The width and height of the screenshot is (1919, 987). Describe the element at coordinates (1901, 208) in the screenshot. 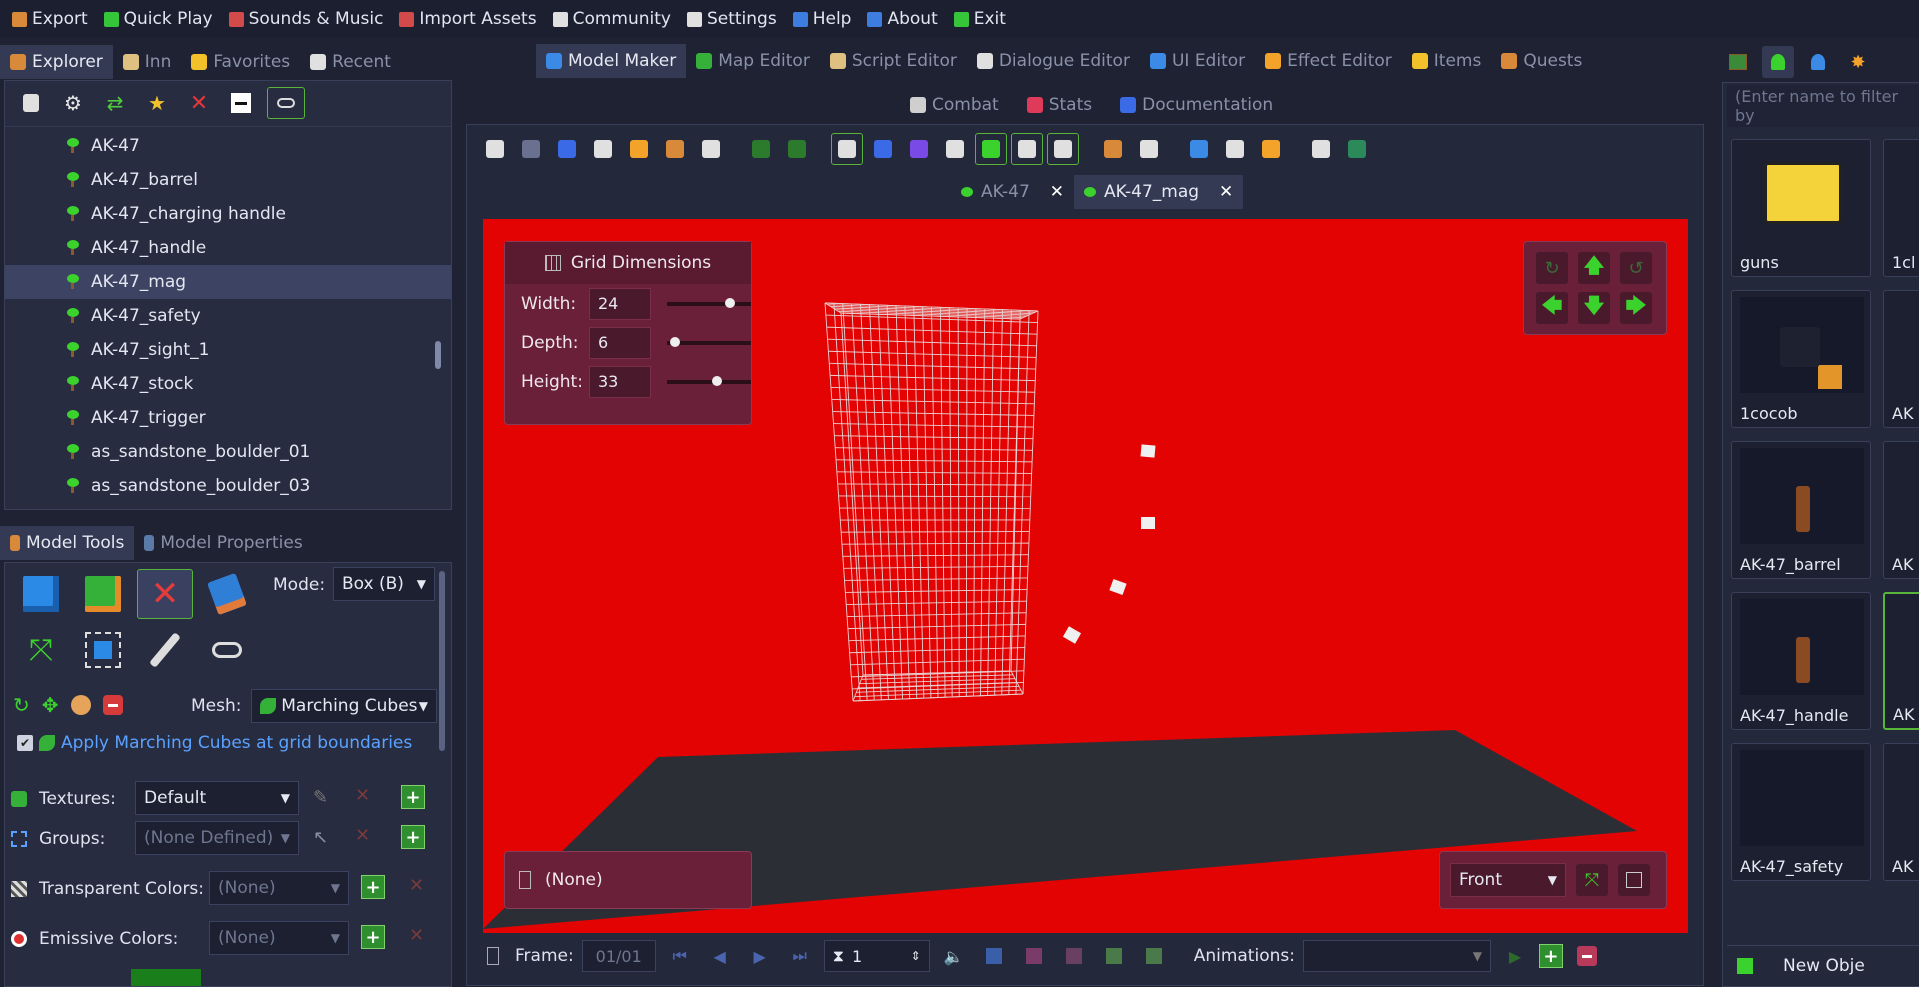

I see `asset-thumbnail: 1cl` at that location.